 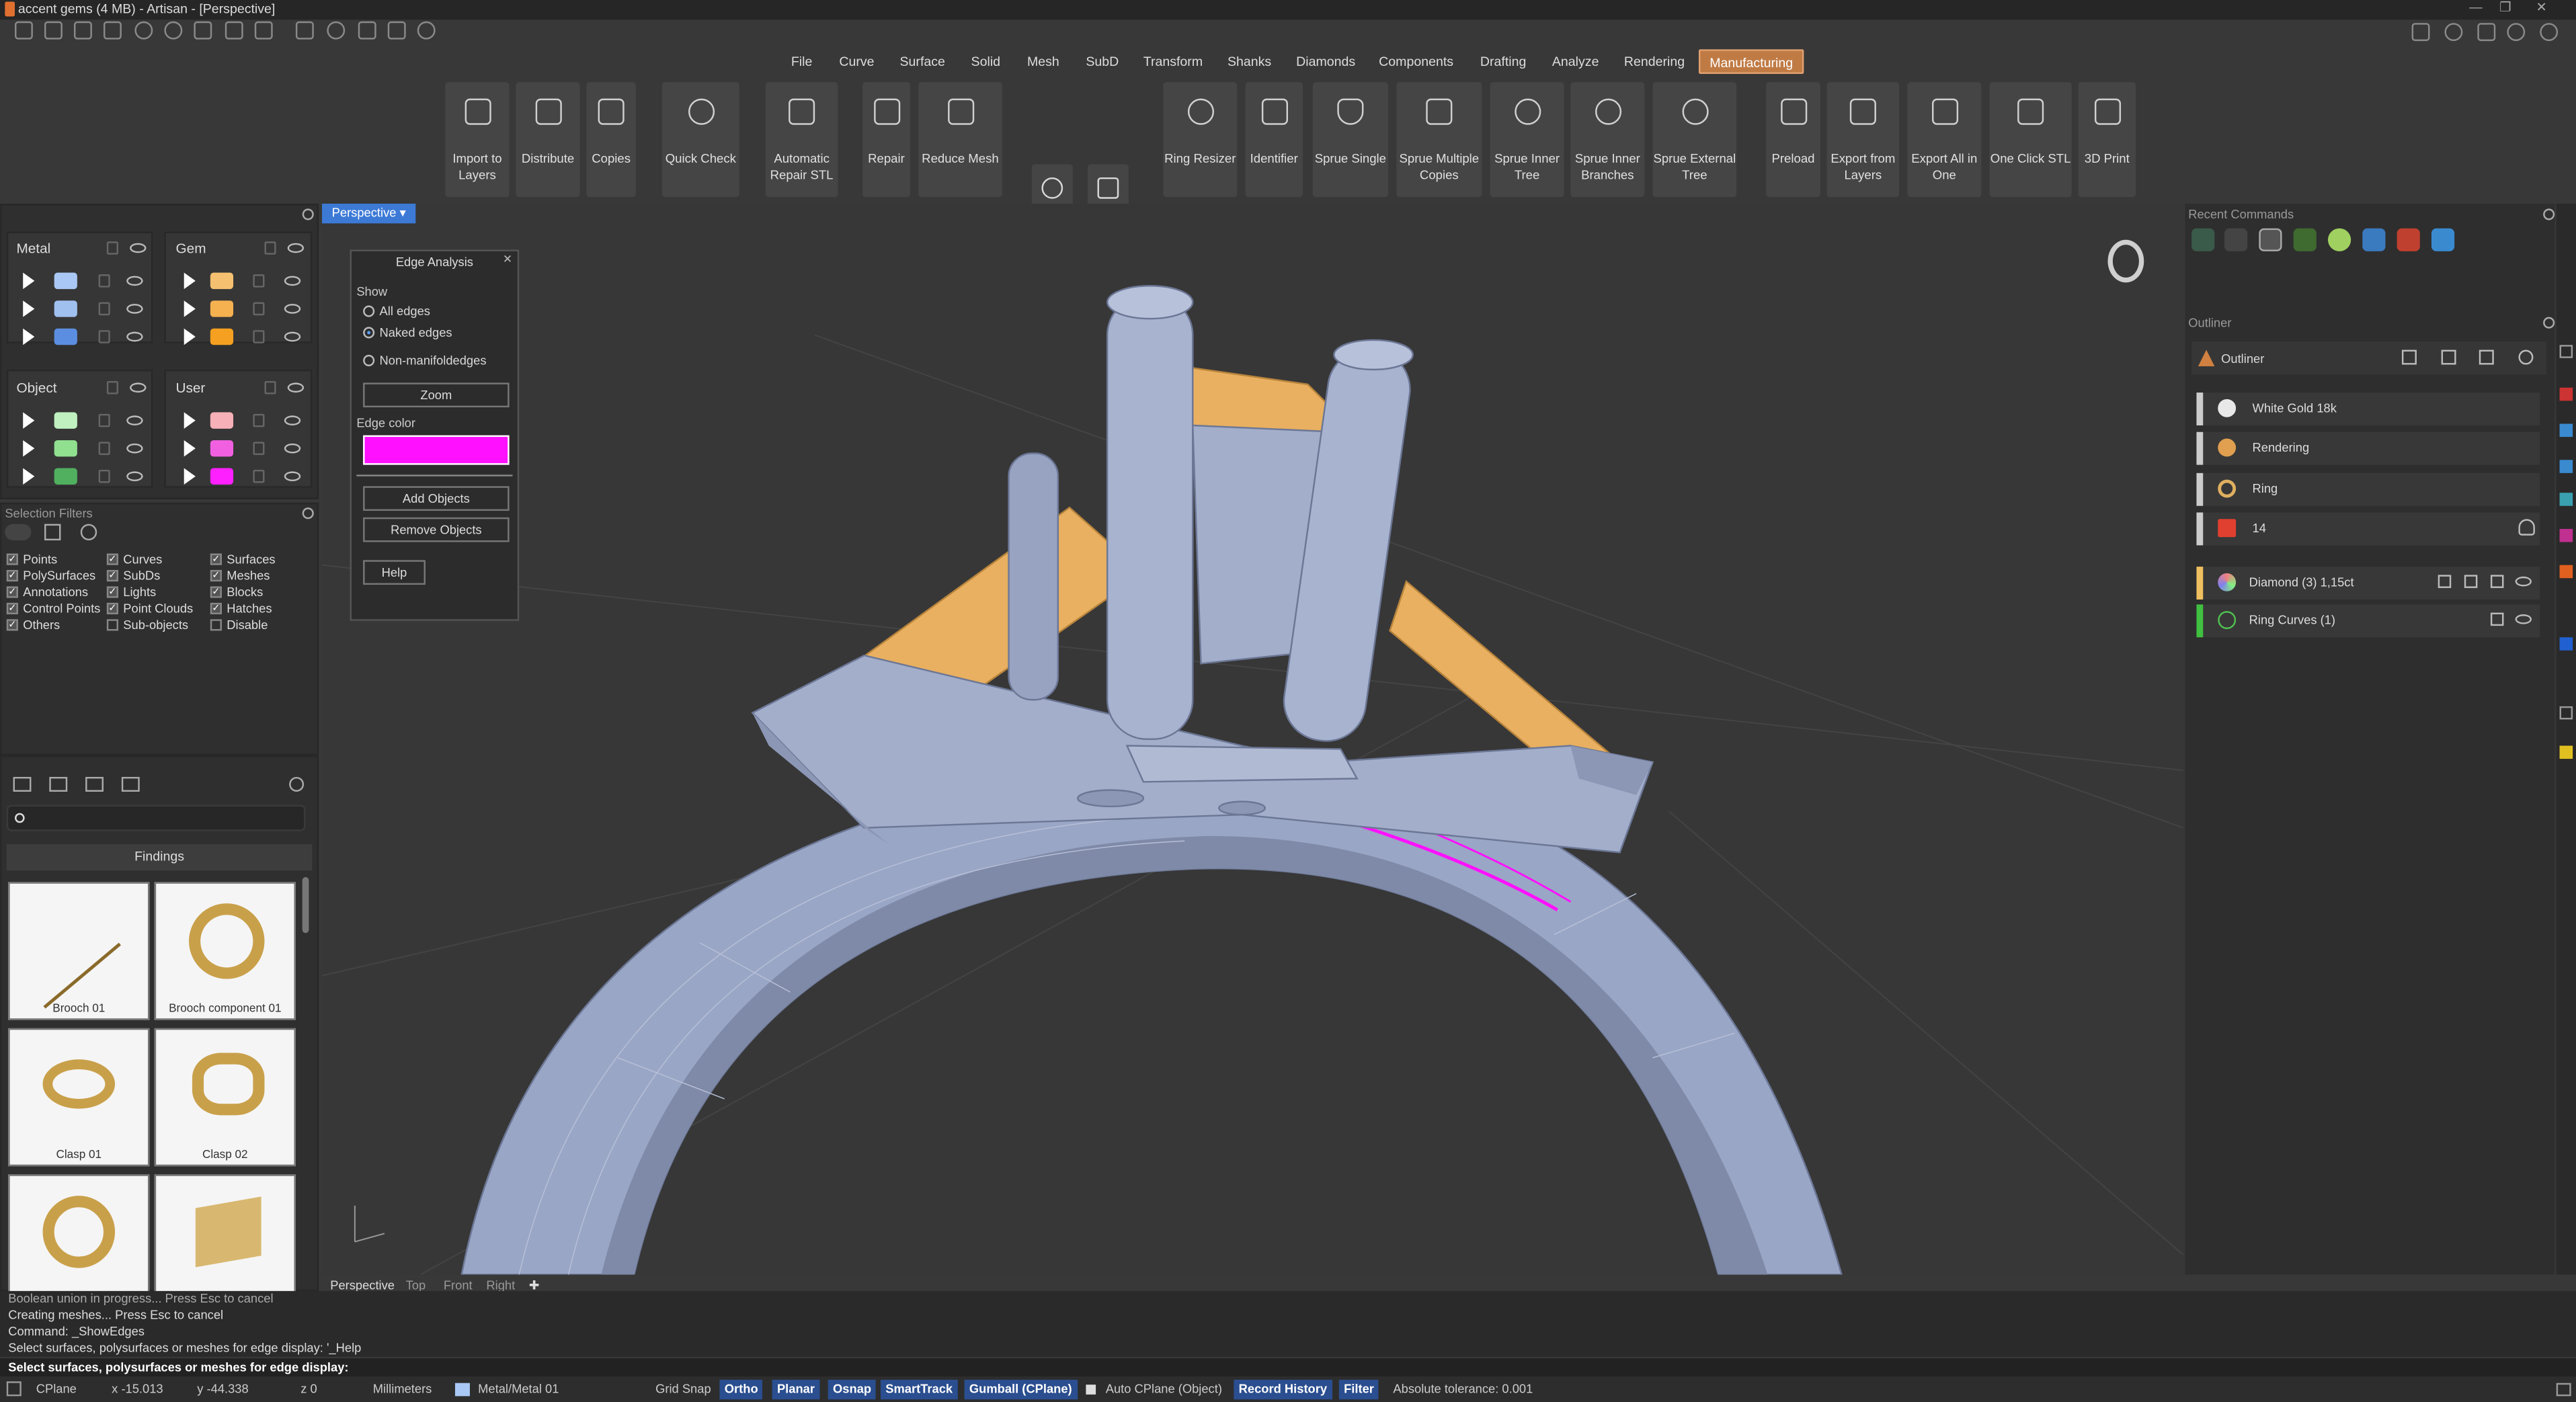 I want to click on tool3-icon, so click(x=367, y=31).